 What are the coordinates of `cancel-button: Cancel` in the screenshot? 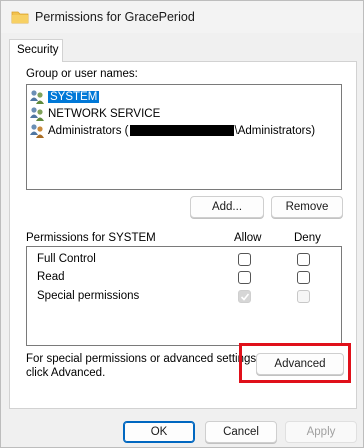 It's located at (241, 432).